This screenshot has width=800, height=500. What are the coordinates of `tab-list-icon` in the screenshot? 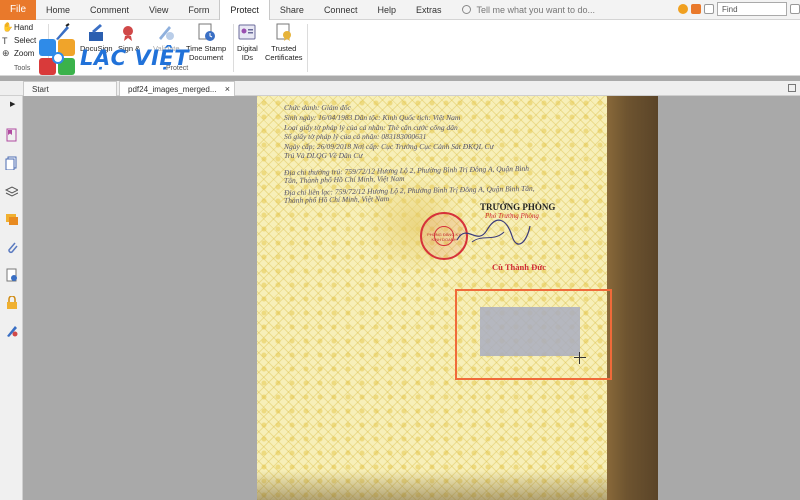 It's located at (792, 88).